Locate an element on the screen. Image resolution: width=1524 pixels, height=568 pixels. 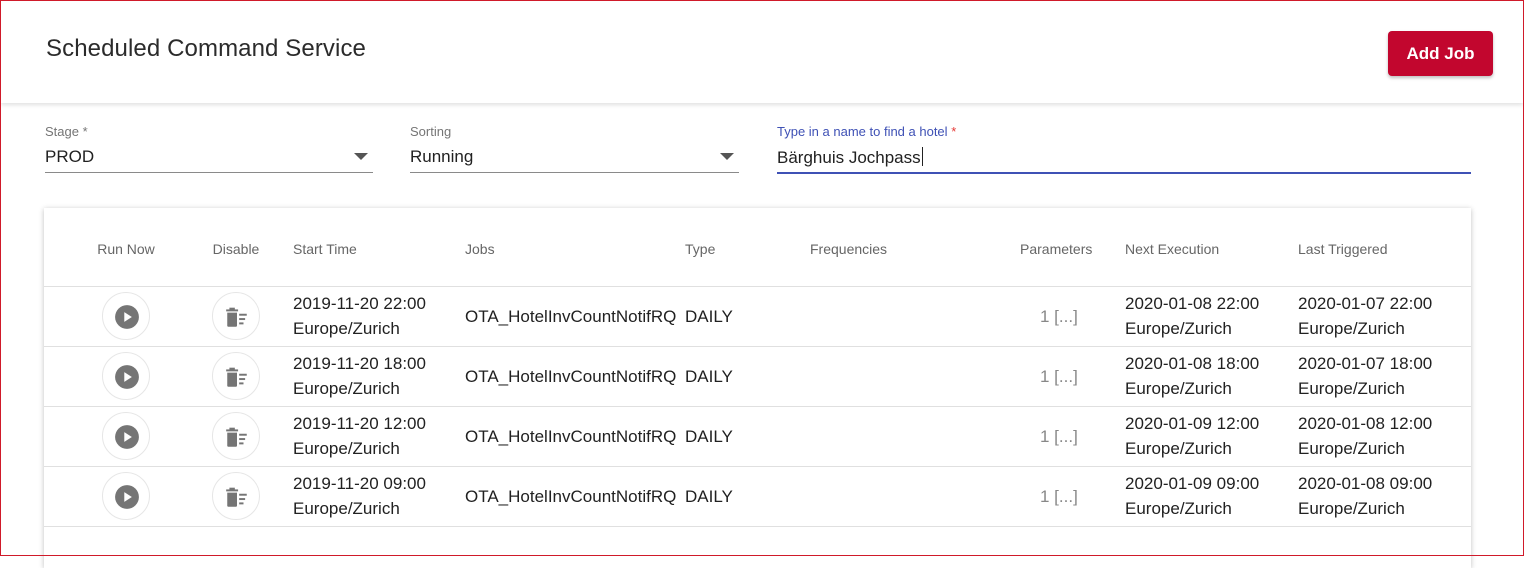
hotel-search-label-text: Type in a name to find a hotel is located at coordinates (862, 131).